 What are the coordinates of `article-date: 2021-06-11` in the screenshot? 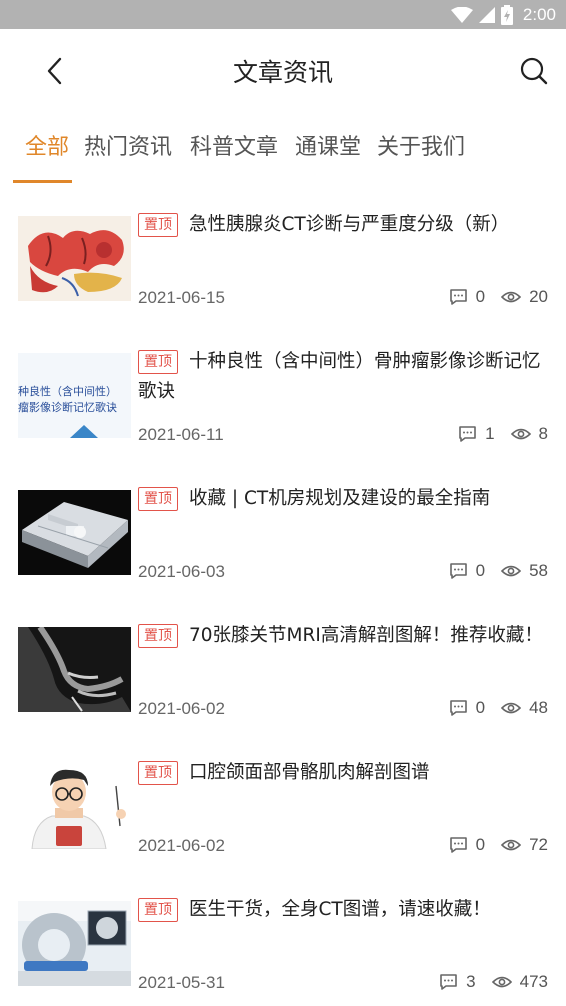 It's located at (181, 434).